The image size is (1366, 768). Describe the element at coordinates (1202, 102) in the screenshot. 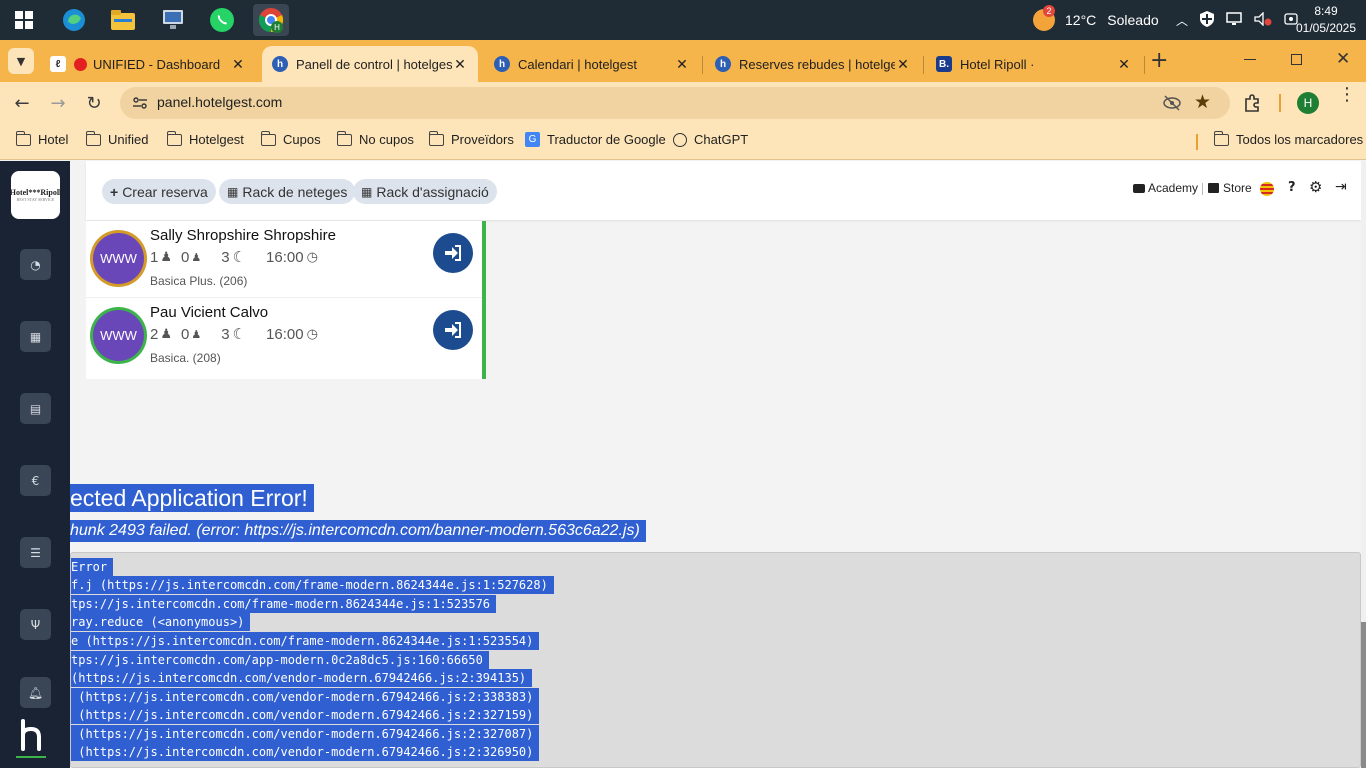

I see `bookmark-star-icon: ★` at that location.